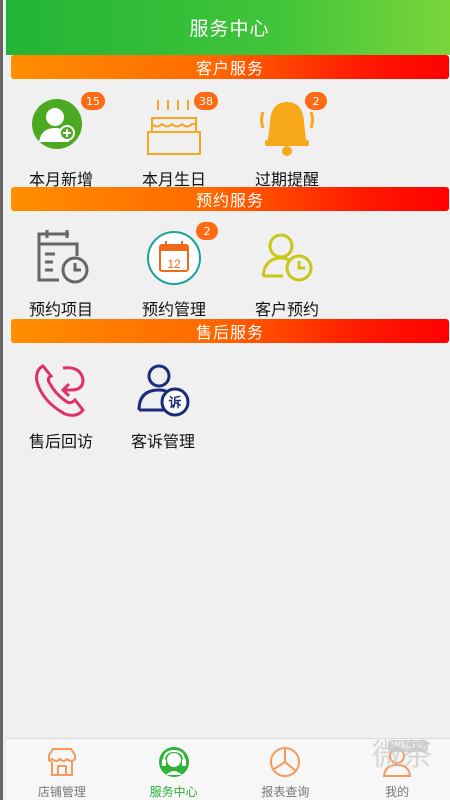  What do you see at coordinates (60, 309) in the screenshot?
I see `tile-label: 预约项目` at bounding box center [60, 309].